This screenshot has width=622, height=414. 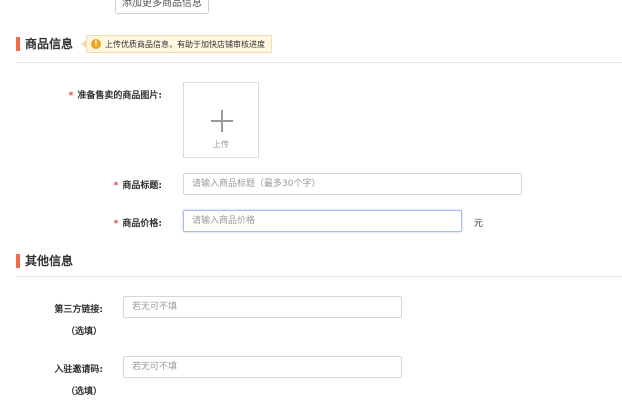 I want to click on product-price-input, so click(x=322, y=221).